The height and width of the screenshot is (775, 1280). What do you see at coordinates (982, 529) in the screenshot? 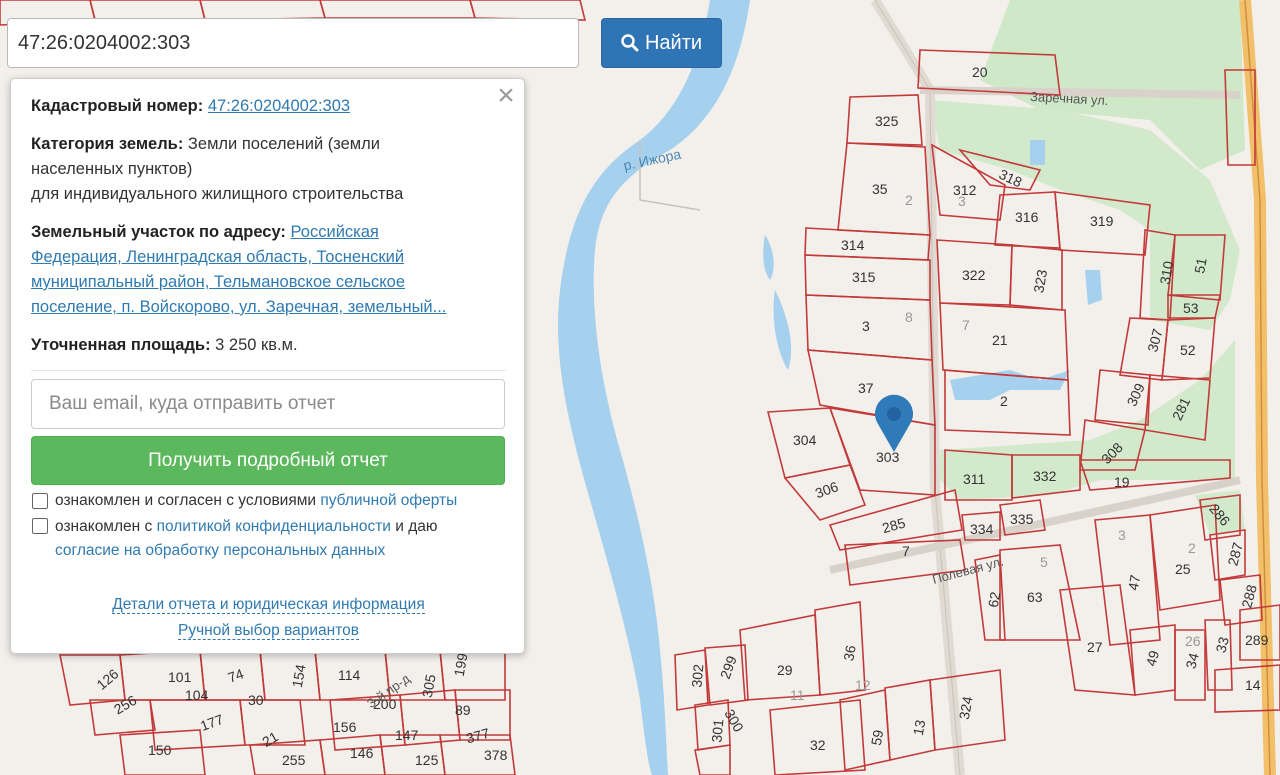
I see `svg-text: 334` at bounding box center [982, 529].